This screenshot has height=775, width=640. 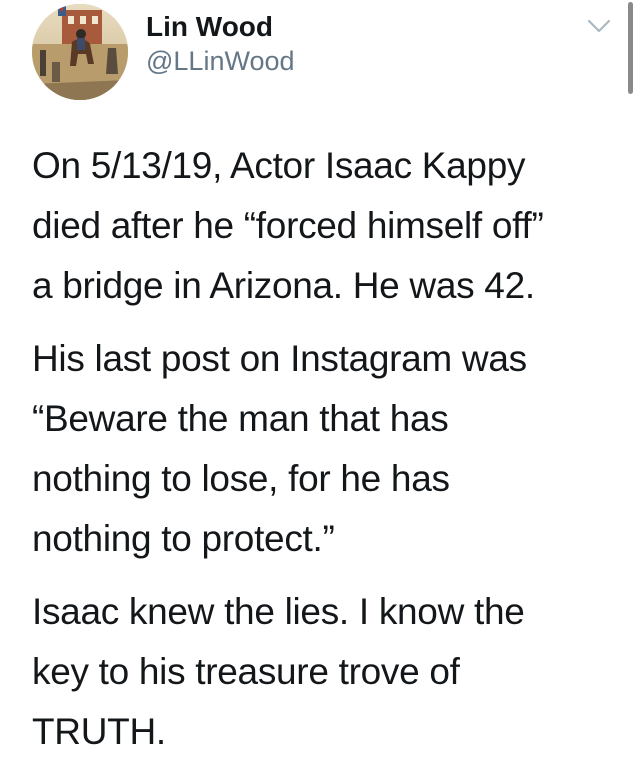 What do you see at coordinates (630, 48) in the screenshot?
I see `scrollbar` at bounding box center [630, 48].